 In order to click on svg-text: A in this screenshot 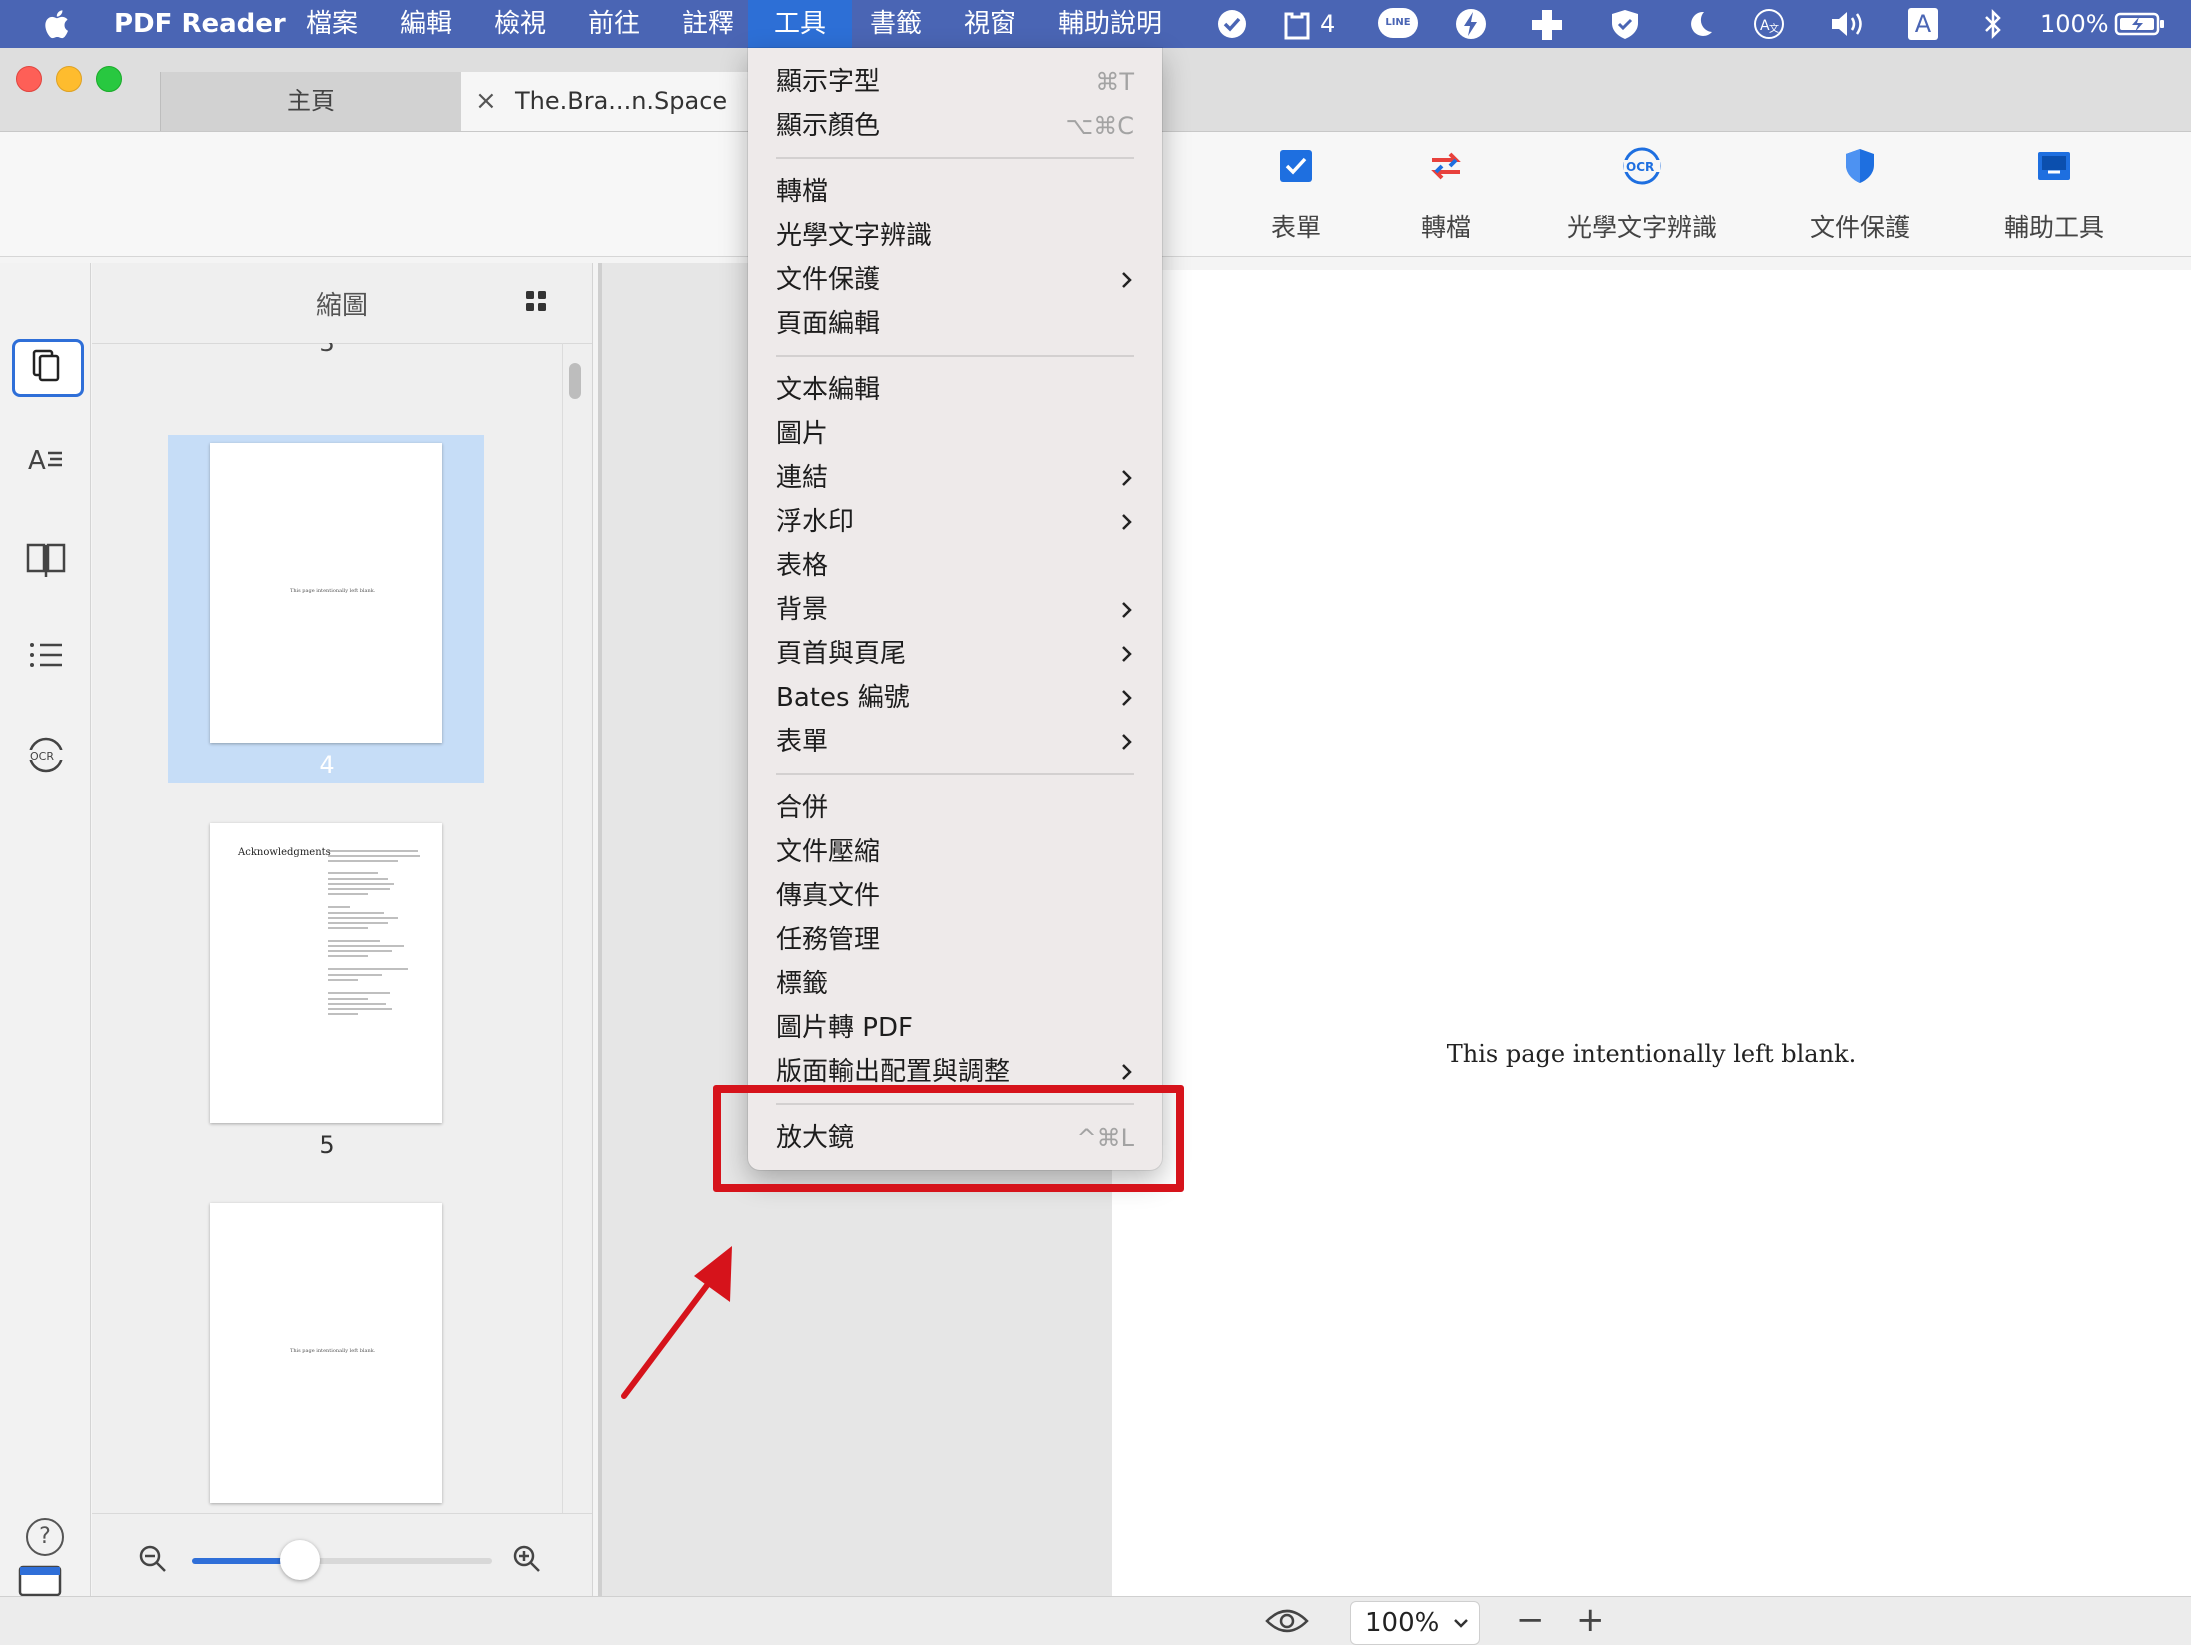, I will do `click(37, 461)`.